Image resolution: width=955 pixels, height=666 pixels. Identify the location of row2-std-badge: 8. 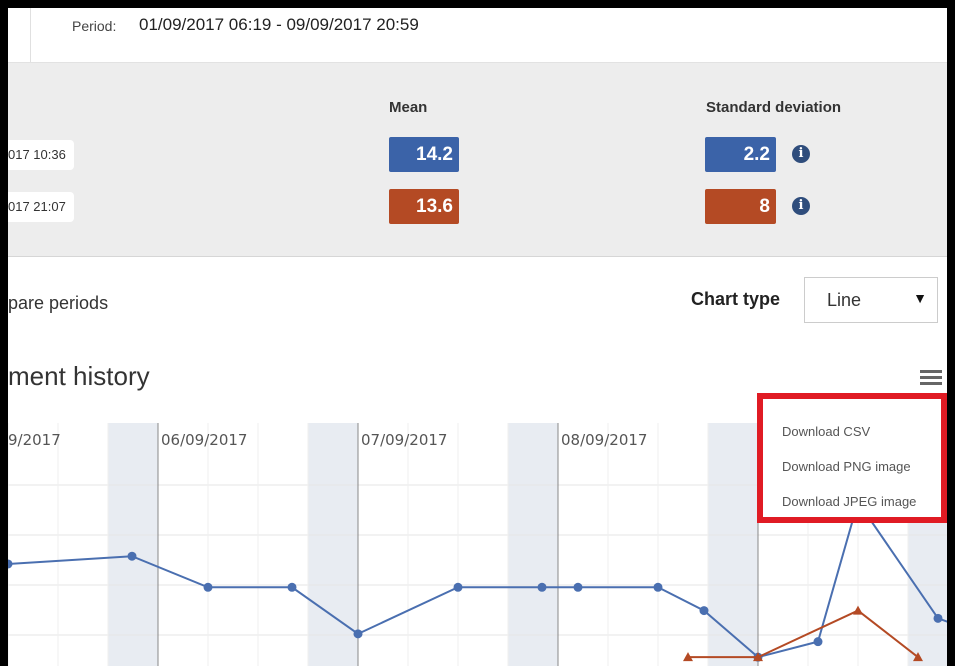
(740, 206).